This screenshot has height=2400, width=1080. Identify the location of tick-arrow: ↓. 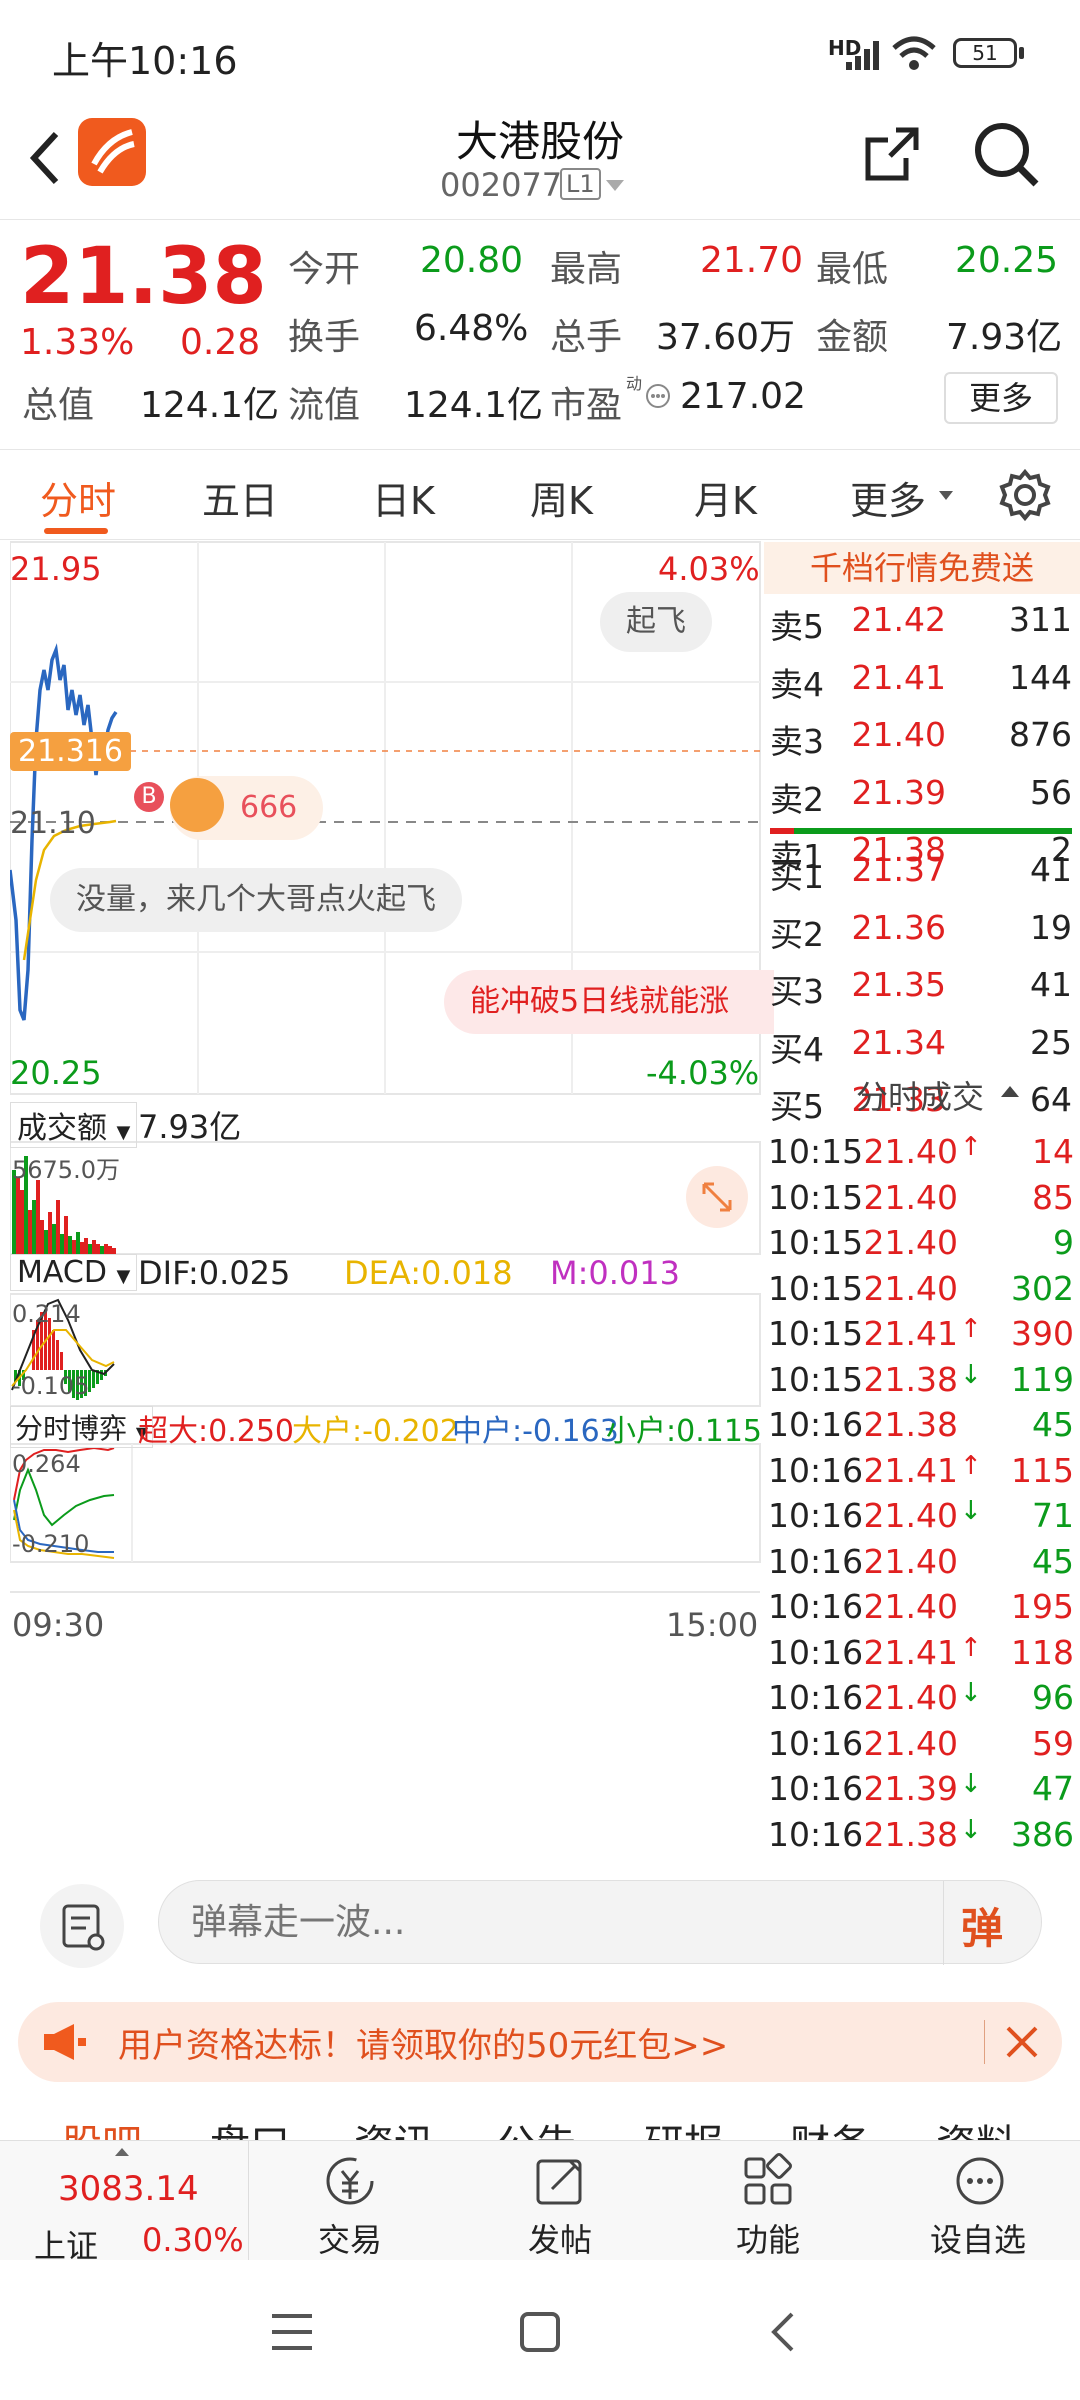
(971, 1374).